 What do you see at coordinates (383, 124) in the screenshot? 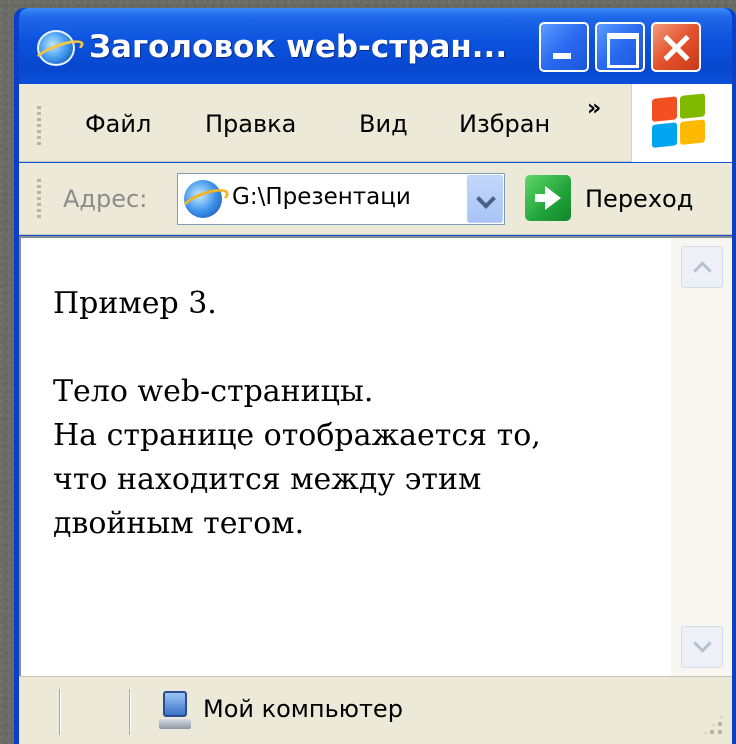
I see `menu-view: Вид` at bounding box center [383, 124].